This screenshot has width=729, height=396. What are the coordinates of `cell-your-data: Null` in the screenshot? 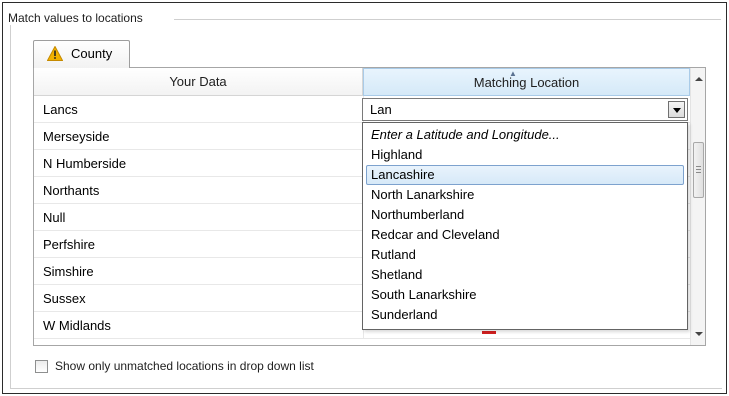 It's located at (54, 217).